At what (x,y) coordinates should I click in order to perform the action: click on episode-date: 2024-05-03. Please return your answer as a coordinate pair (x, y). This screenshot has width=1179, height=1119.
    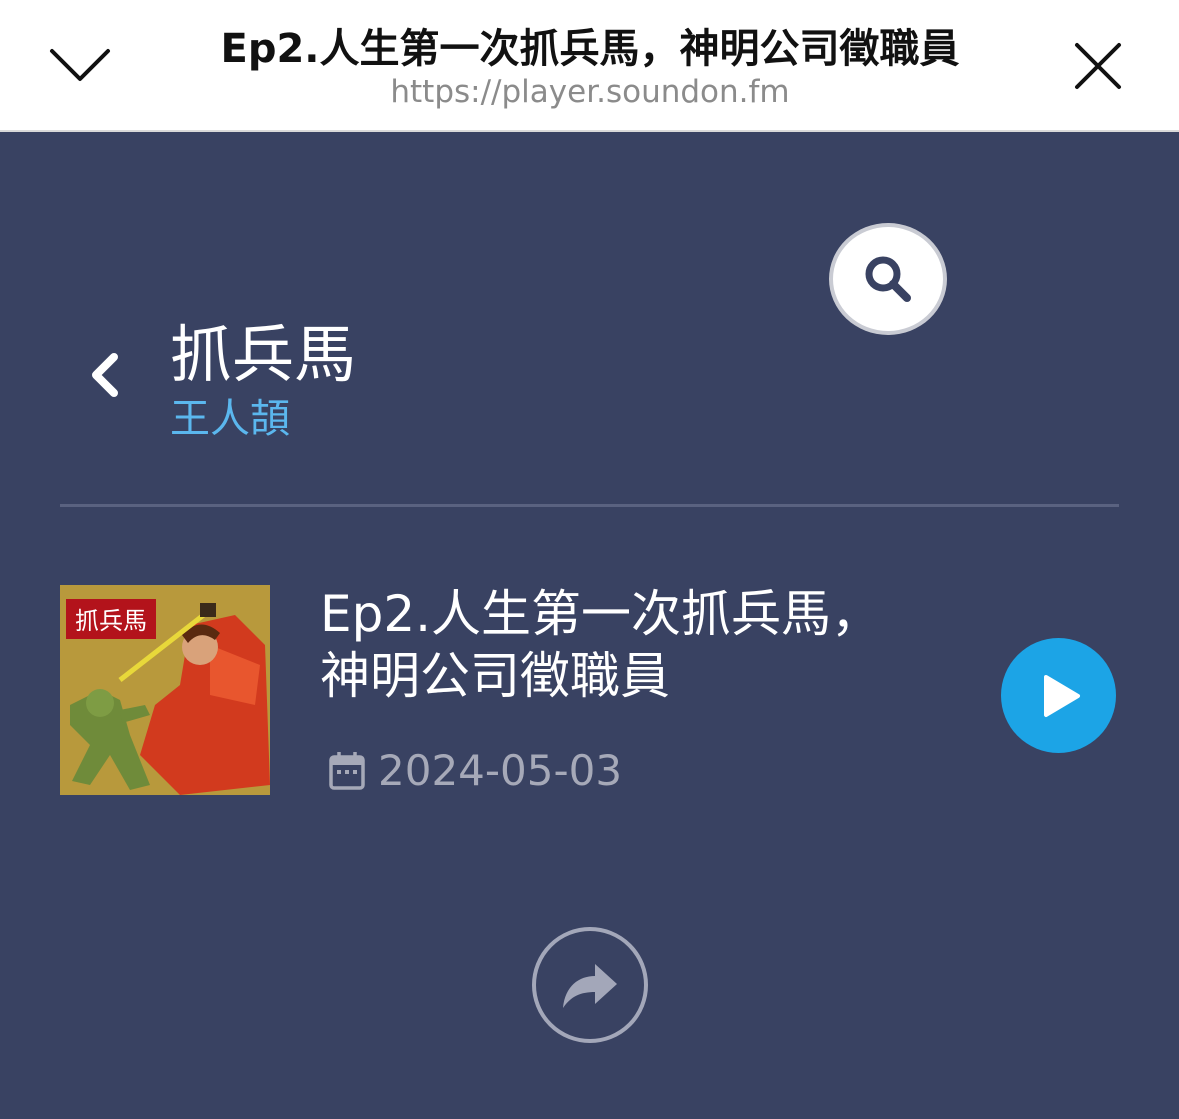
    Looking at the image, I should click on (500, 770).